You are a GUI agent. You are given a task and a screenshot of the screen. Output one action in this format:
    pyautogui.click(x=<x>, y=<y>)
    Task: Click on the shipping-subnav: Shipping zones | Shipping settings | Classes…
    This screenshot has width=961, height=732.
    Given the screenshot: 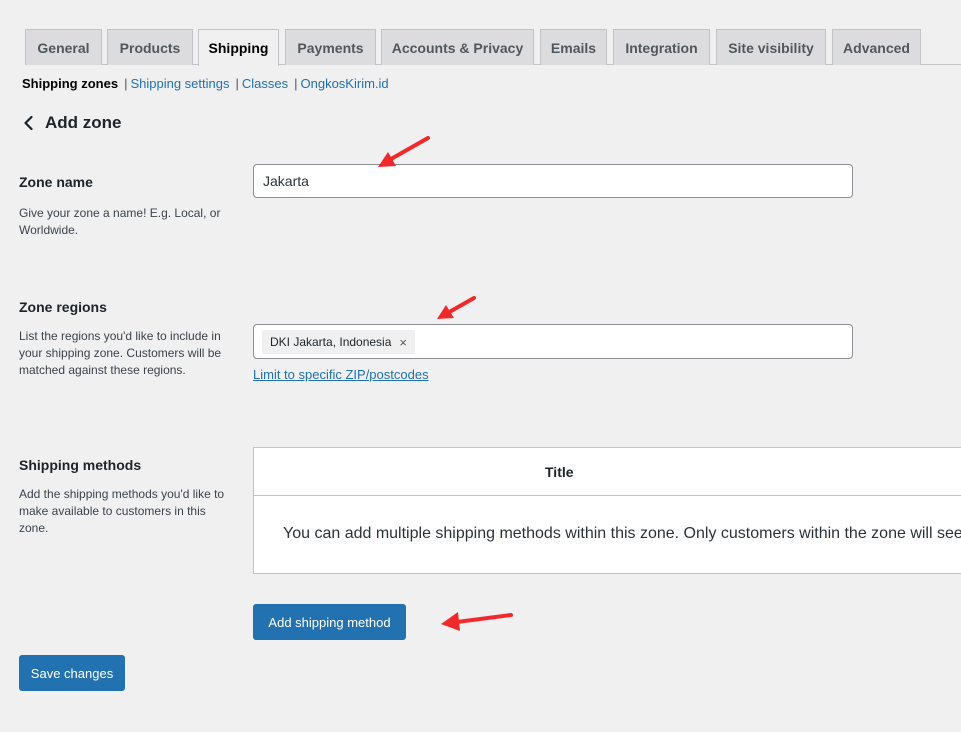 What is the action you would take?
    pyautogui.click(x=205, y=83)
    